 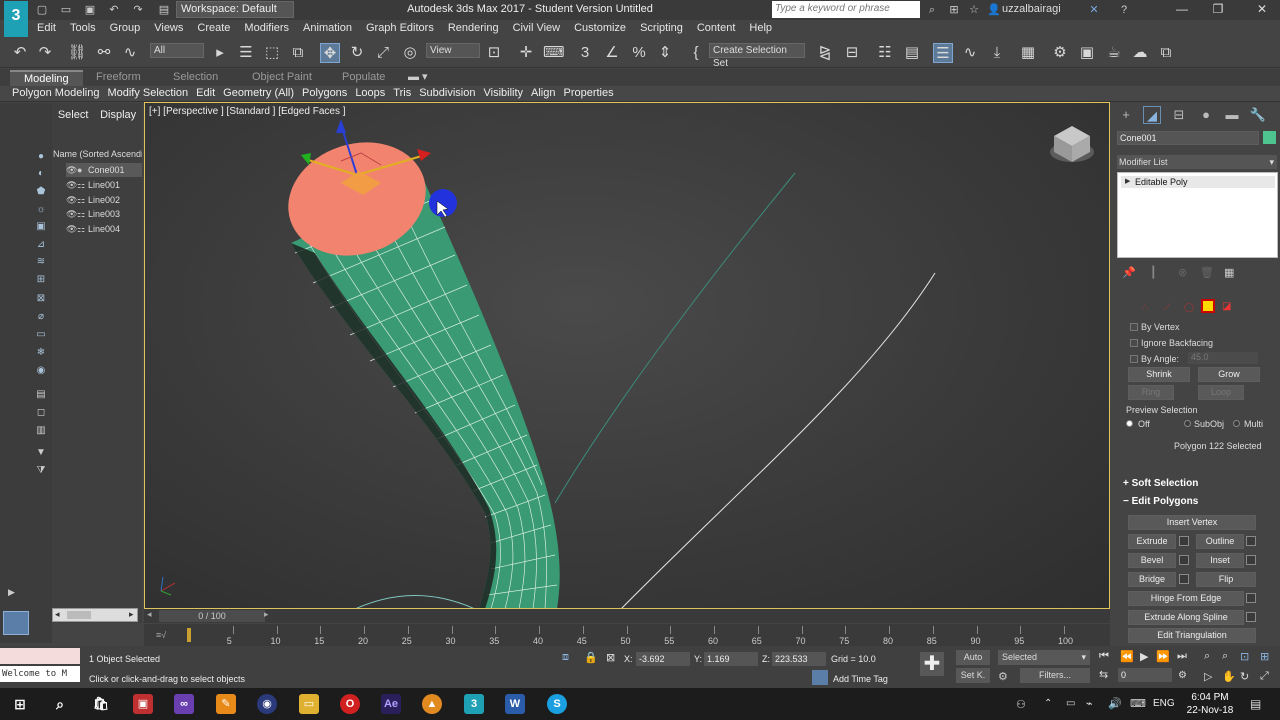 I want to click on selection-filter-dropdown: All, so click(x=177, y=50).